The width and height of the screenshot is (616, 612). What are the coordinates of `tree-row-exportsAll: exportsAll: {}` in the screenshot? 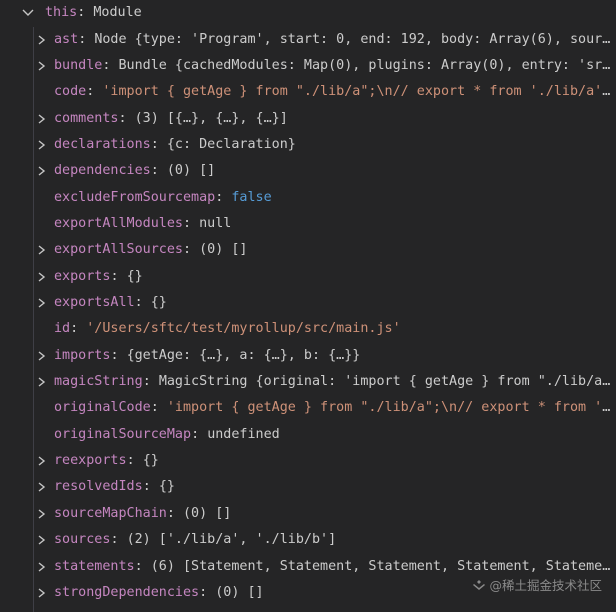 It's located at (308, 303).